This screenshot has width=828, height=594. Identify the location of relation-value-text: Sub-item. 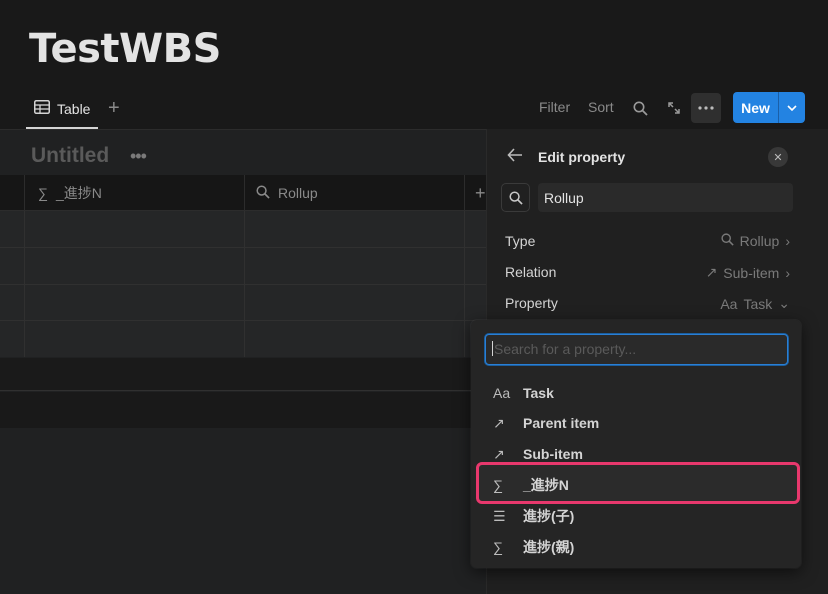
(751, 272).